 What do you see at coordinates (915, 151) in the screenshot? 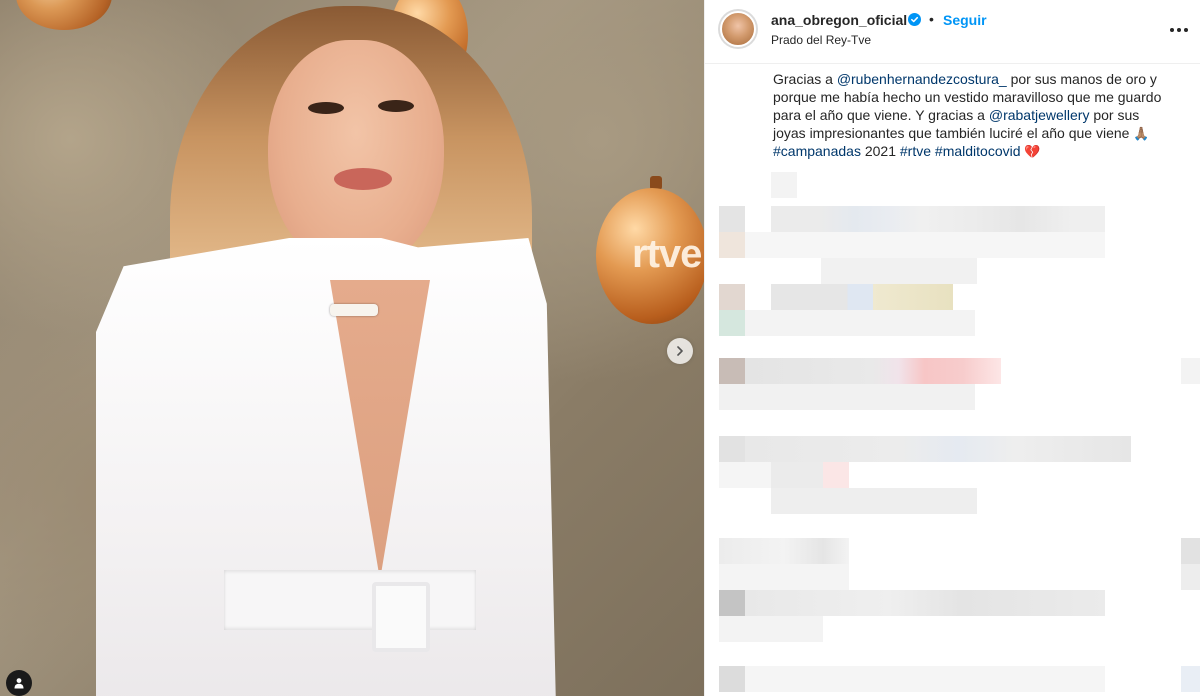
I see `hashtag-link: #rtve` at bounding box center [915, 151].